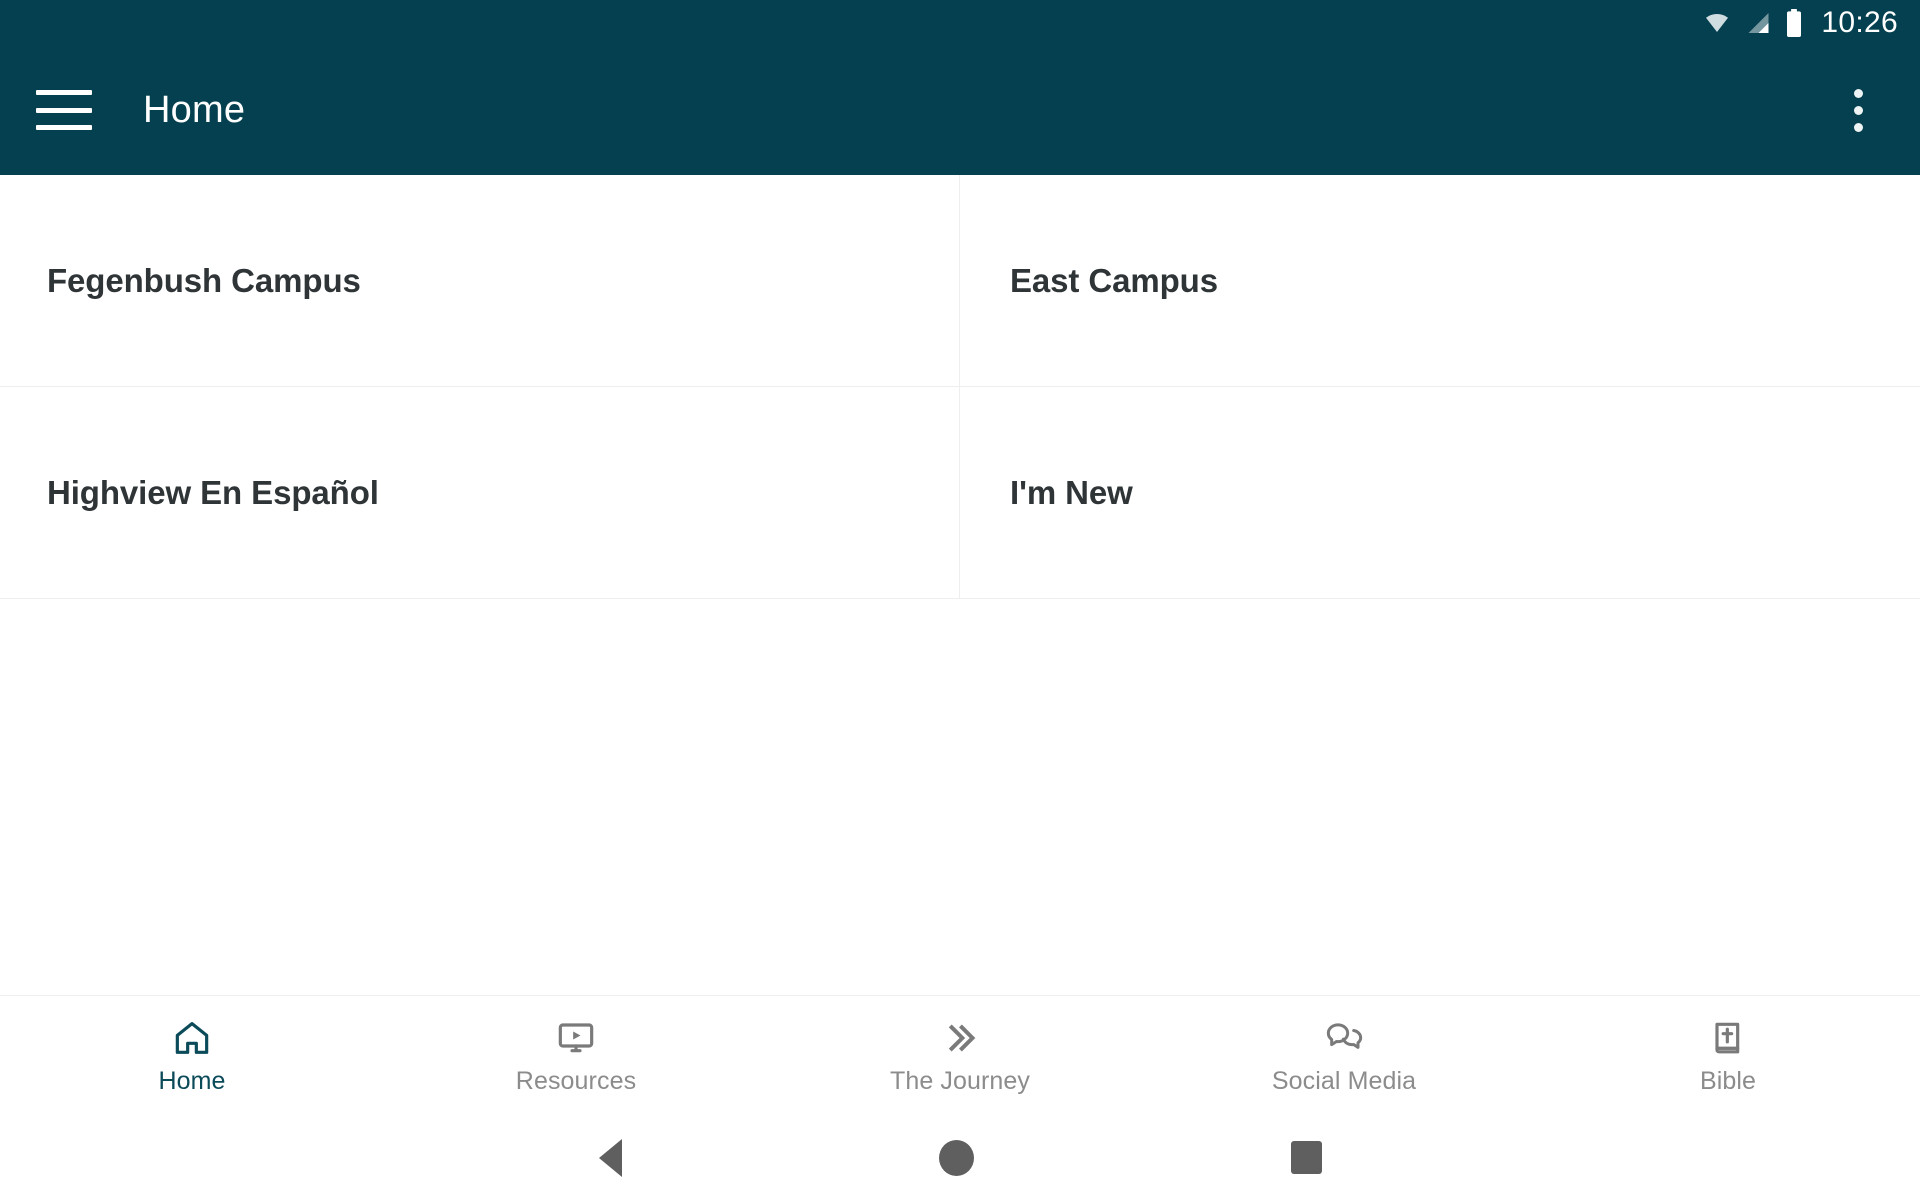 This screenshot has width=1920, height=1200. I want to click on tab-label: Bible, so click(1728, 1081).